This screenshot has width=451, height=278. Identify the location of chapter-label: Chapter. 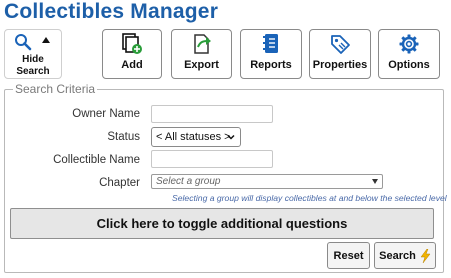
(119, 183).